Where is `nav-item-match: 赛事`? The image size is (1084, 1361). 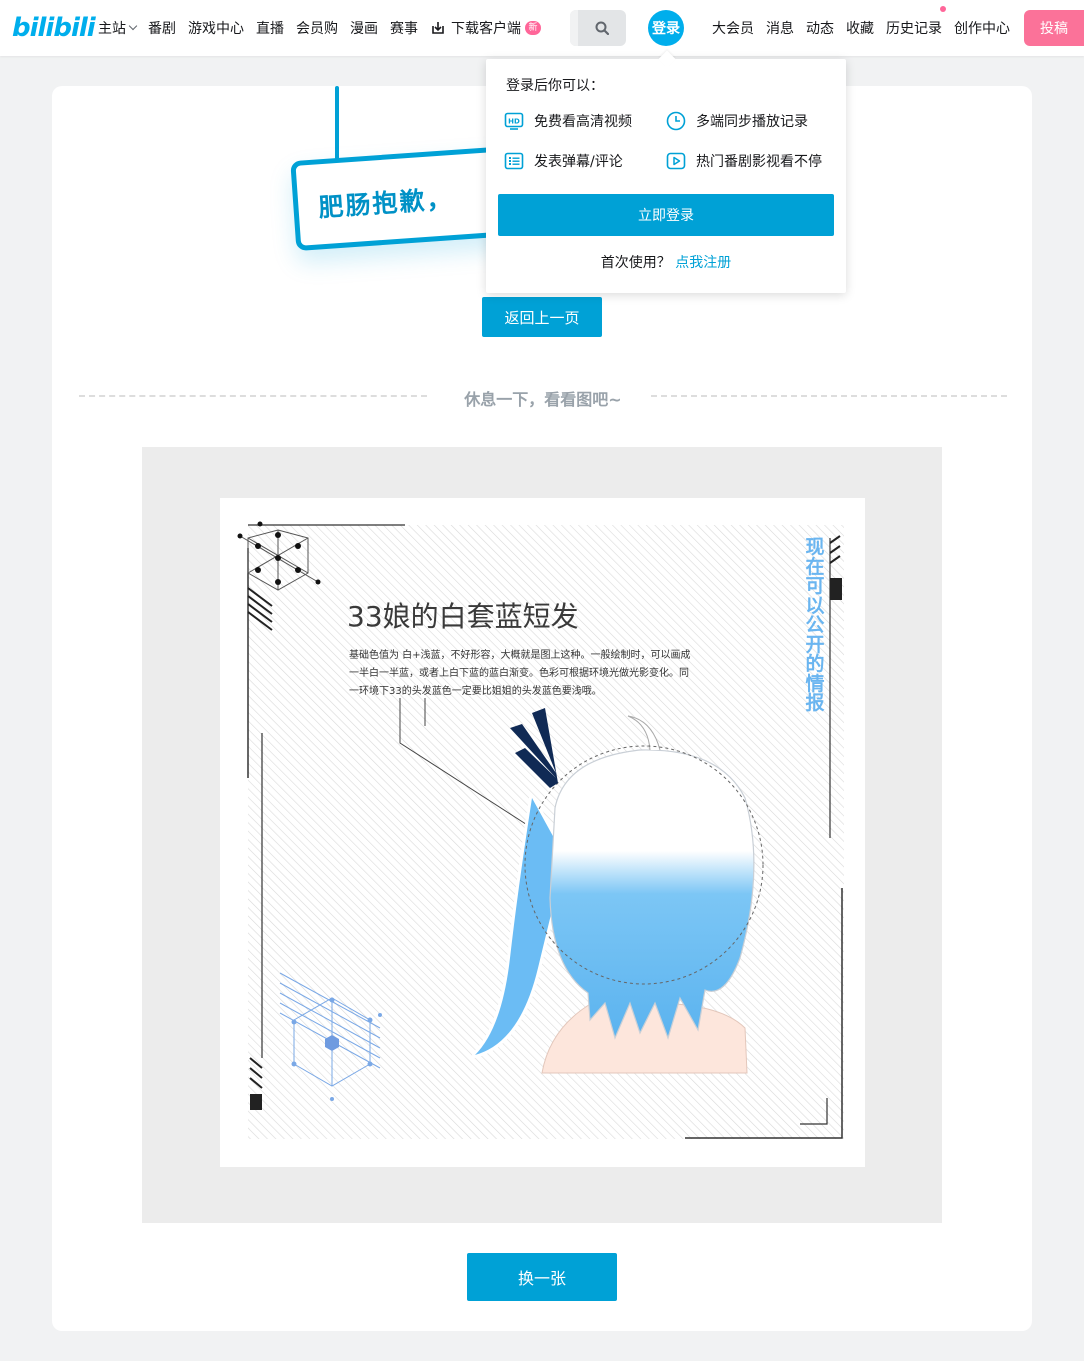 nav-item-match: 赛事 is located at coordinates (404, 28).